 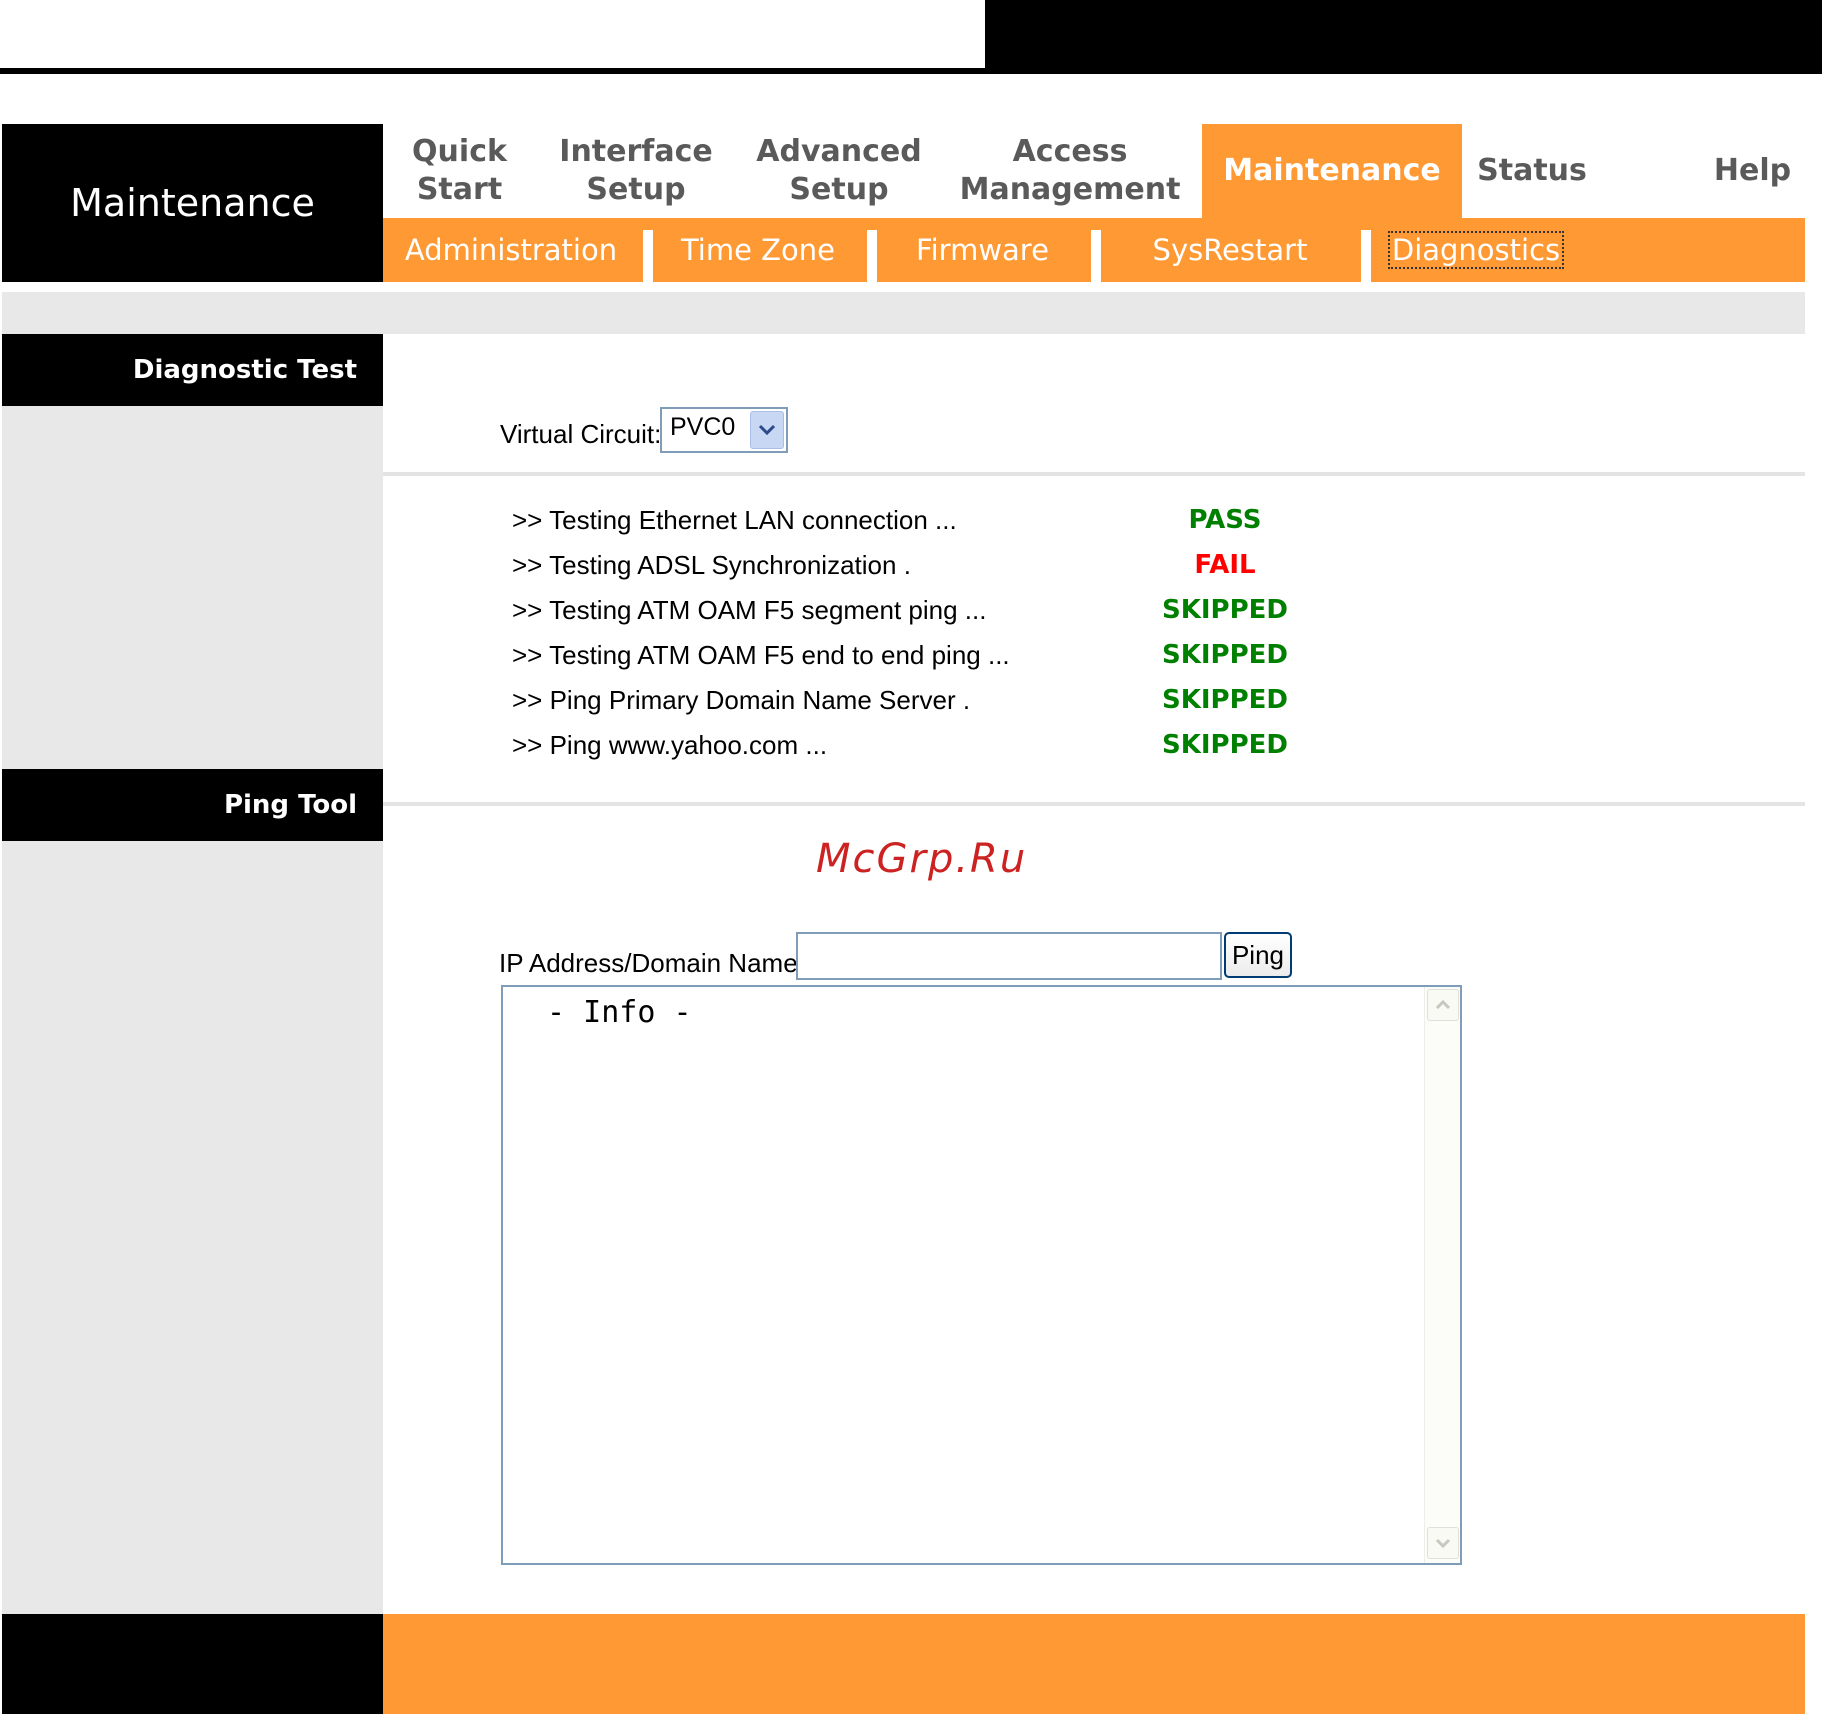 What do you see at coordinates (1332, 171) in the screenshot?
I see `nav-maintenance: Maintenance` at bounding box center [1332, 171].